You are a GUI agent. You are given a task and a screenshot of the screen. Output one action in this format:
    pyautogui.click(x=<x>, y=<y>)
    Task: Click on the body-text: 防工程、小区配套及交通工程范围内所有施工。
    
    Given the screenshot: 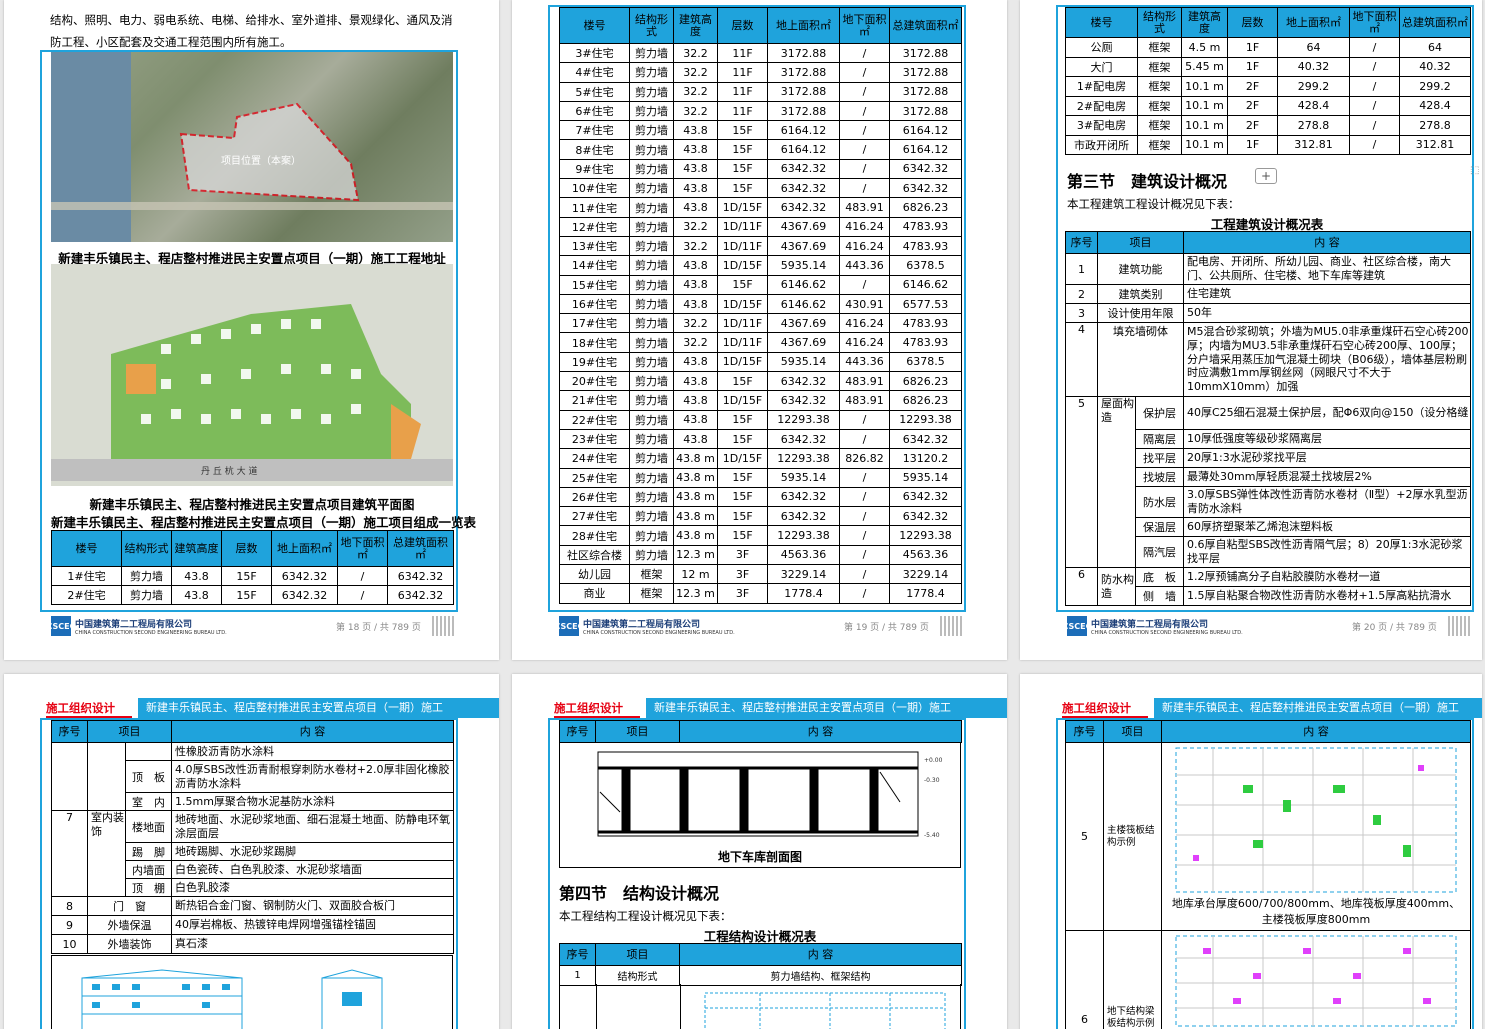 What is the action you would take?
    pyautogui.click(x=171, y=42)
    